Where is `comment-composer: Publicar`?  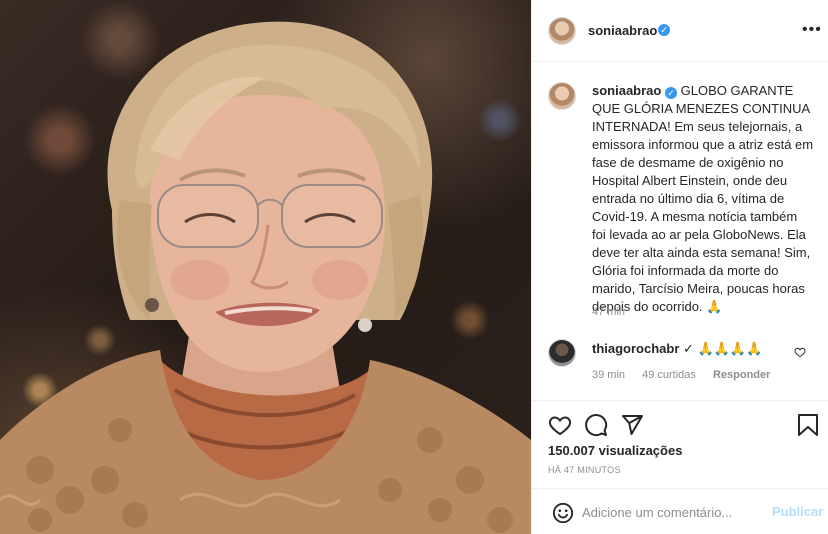
comment-composer: Publicar is located at coordinates (680, 511).